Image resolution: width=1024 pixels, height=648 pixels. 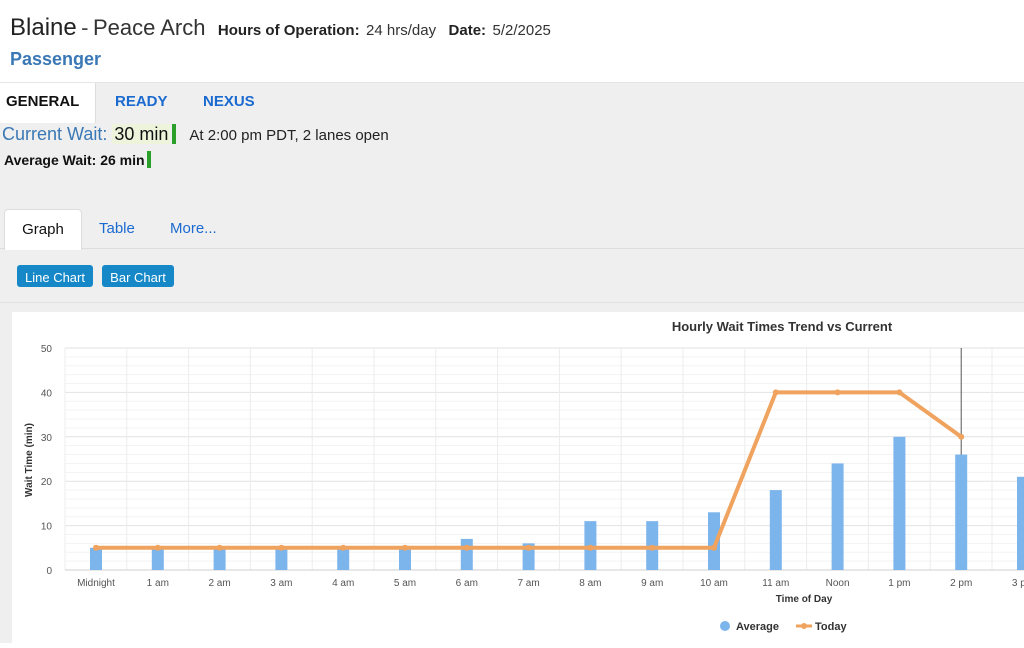 What do you see at coordinates (29, 460) in the screenshot?
I see `y-axis-label: Wait Time (min)` at bounding box center [29, 460].